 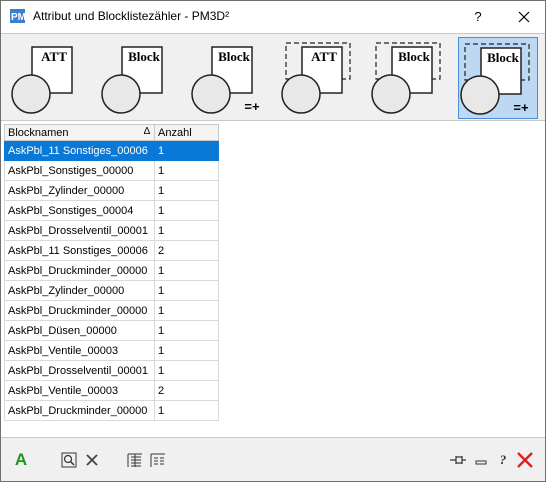 I want to click on cell-blockname: AskPbl_Sonstiges_00004, so click(x=79, y=210).